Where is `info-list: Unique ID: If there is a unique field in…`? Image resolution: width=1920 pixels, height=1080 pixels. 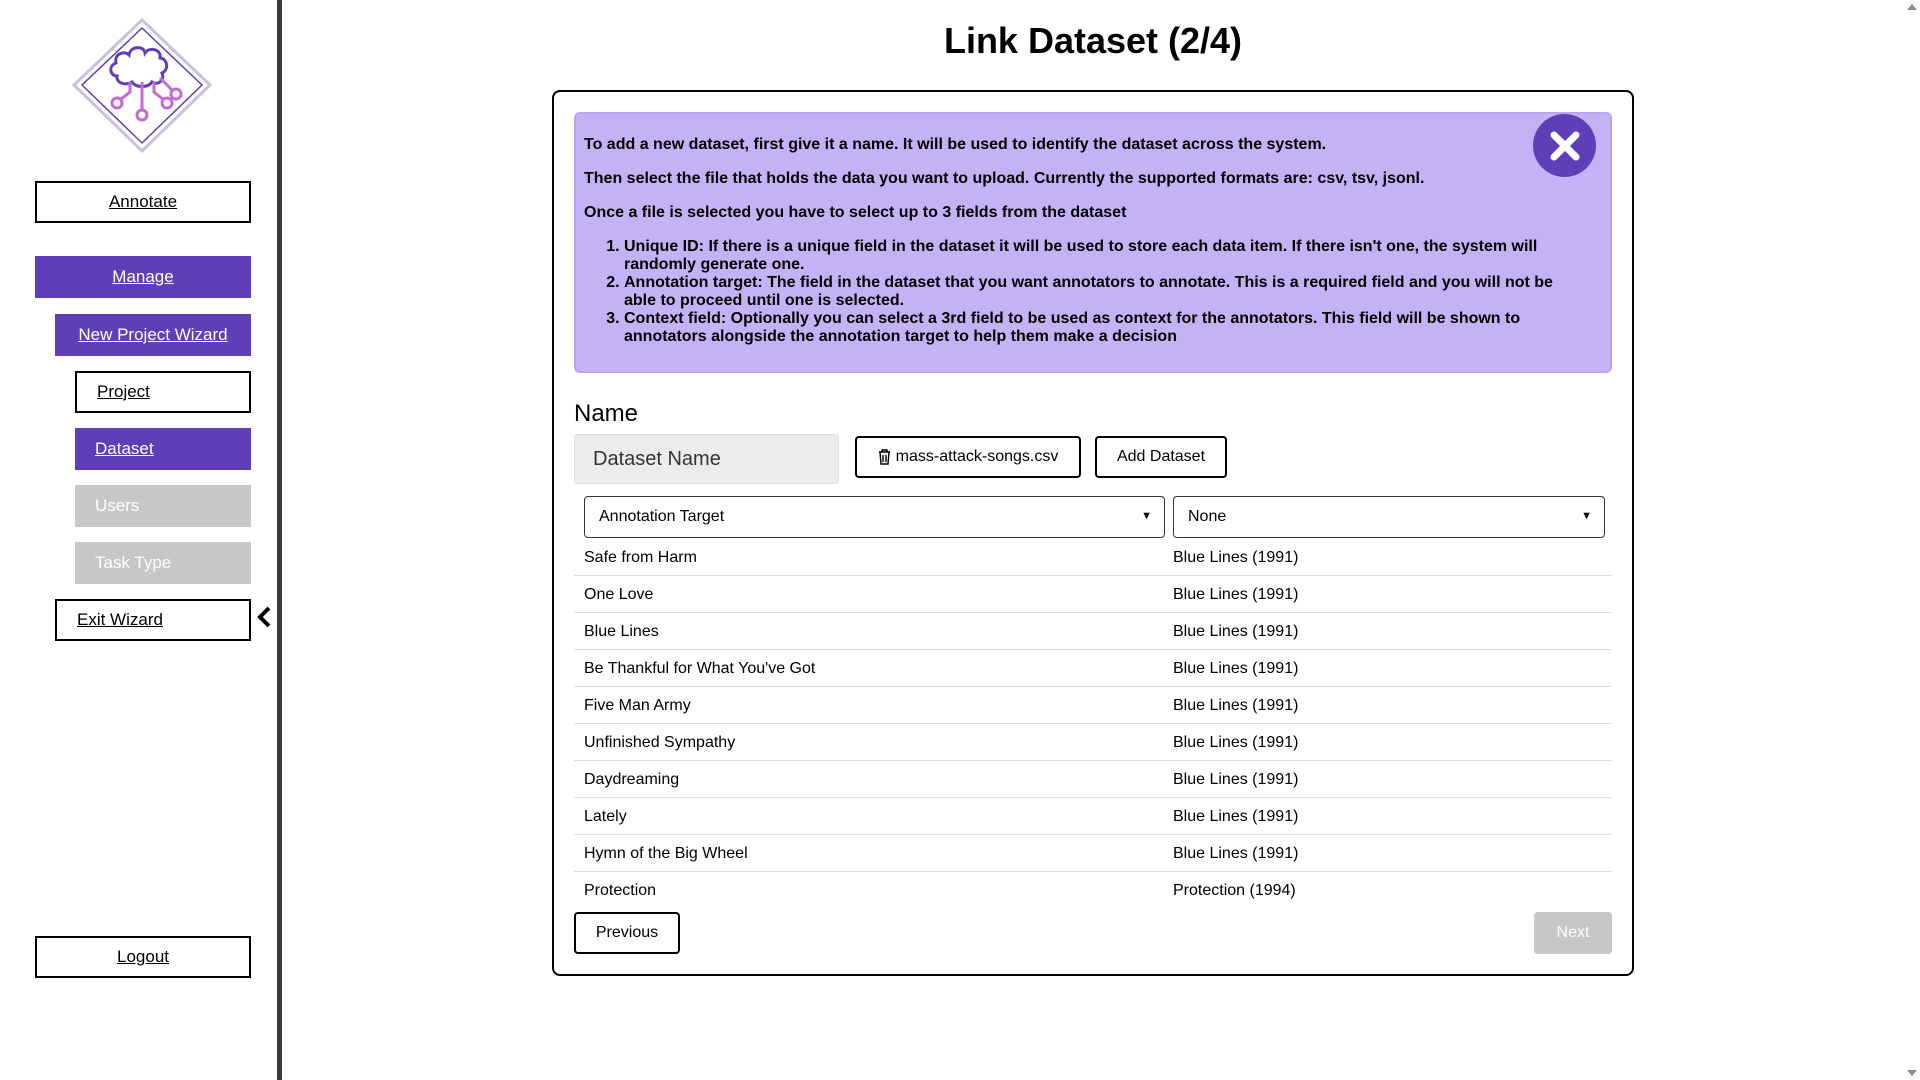
info-list: Unique ID: If there is a unique field in… is located at coordinates (1084, 292).